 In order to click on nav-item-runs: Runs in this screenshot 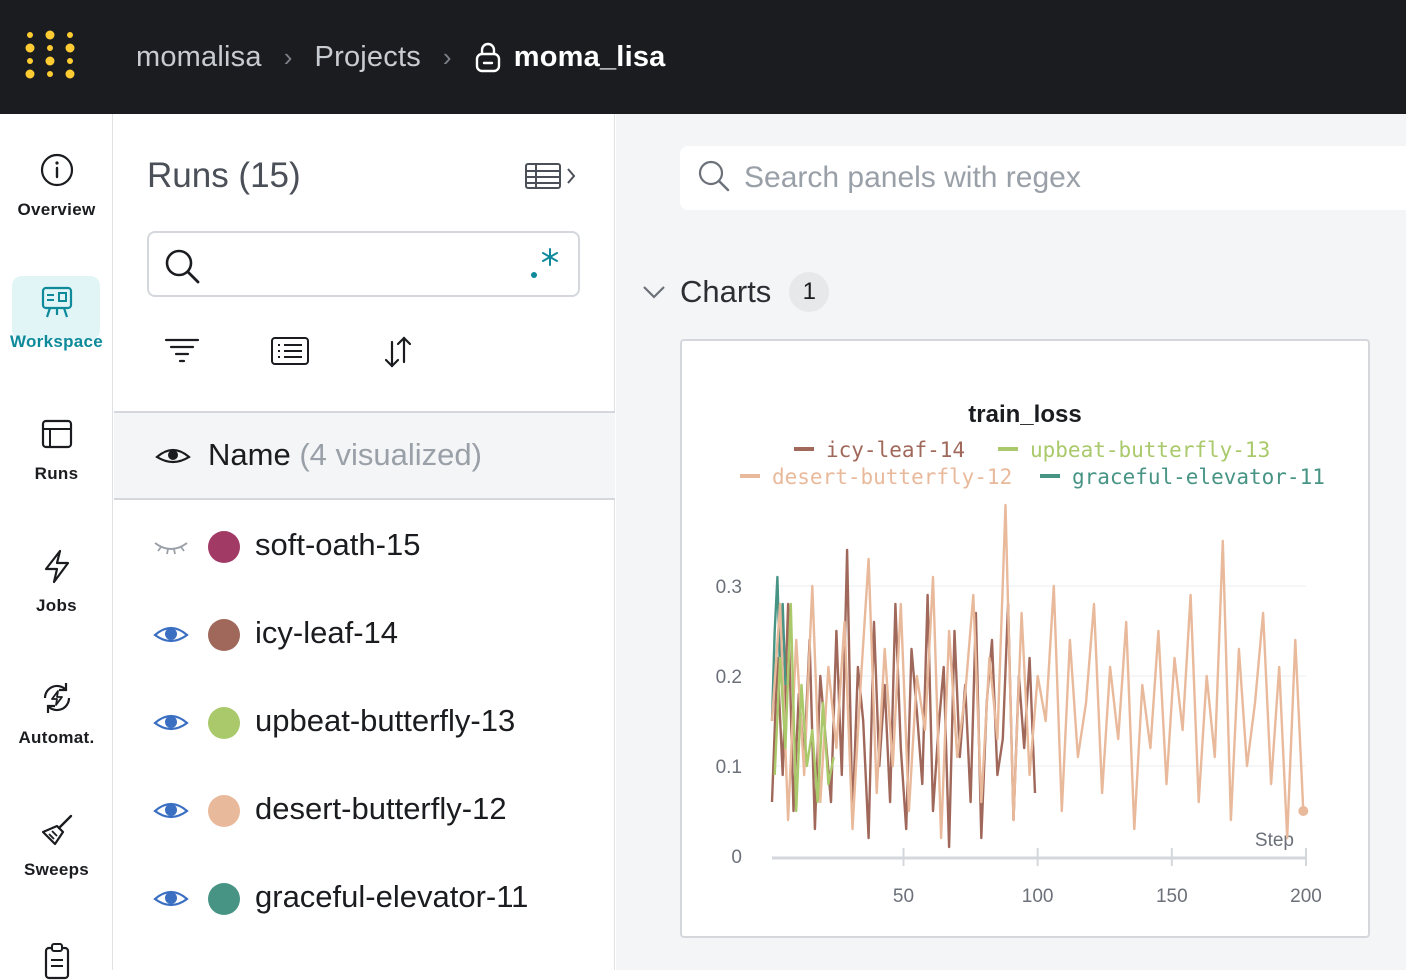, I will do `click(56, 449)`.